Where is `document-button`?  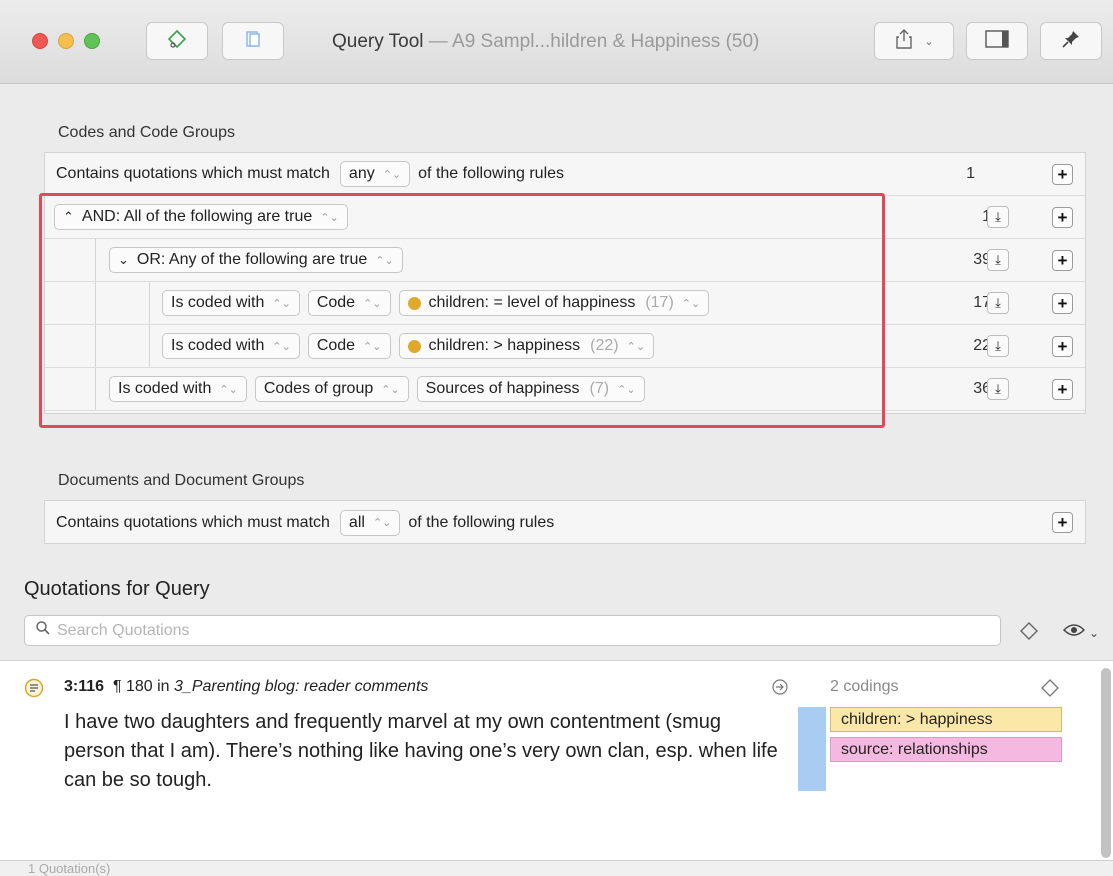 document-button is located at coordinates (253, 41).